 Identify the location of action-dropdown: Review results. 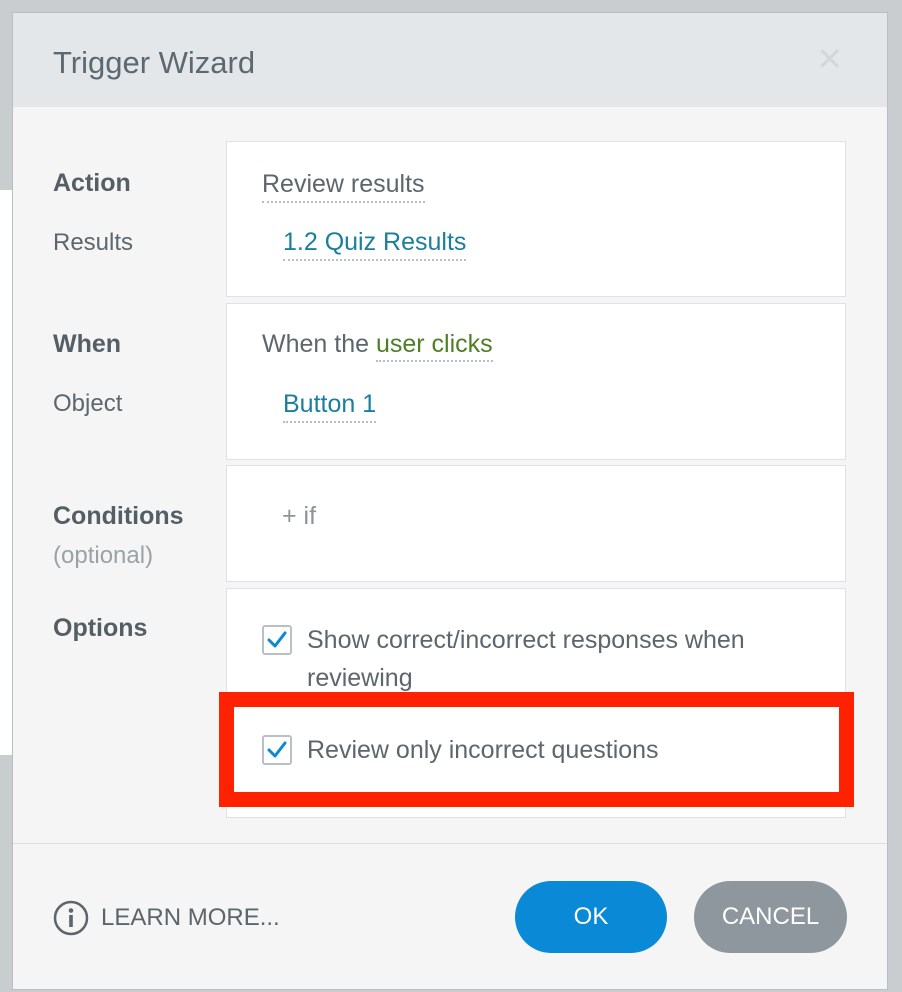
(343, 186).